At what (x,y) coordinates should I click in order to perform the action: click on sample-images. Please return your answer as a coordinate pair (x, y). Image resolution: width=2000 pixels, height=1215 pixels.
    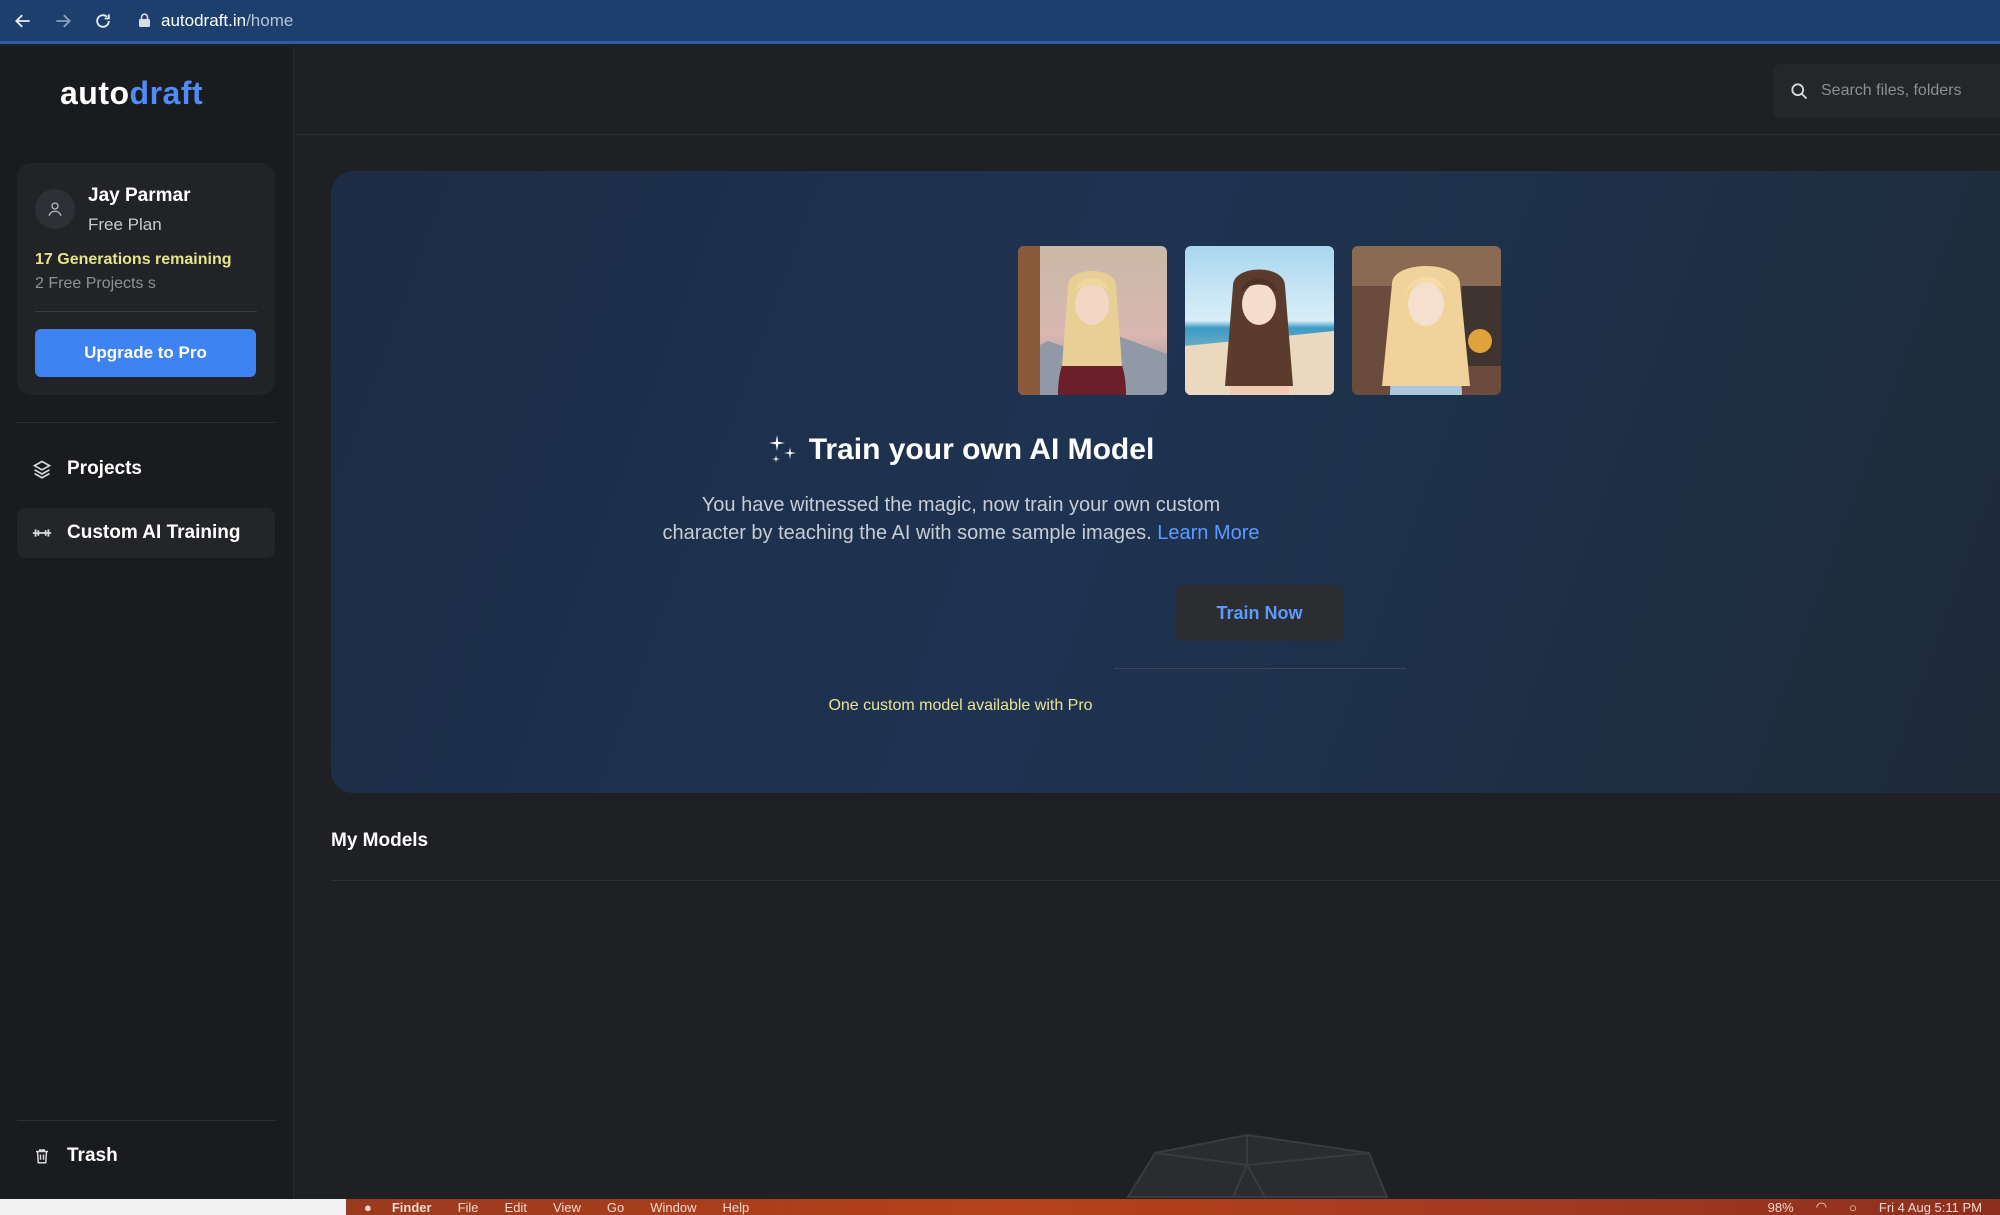
    Looking at the image, I should click on (1259, 320).